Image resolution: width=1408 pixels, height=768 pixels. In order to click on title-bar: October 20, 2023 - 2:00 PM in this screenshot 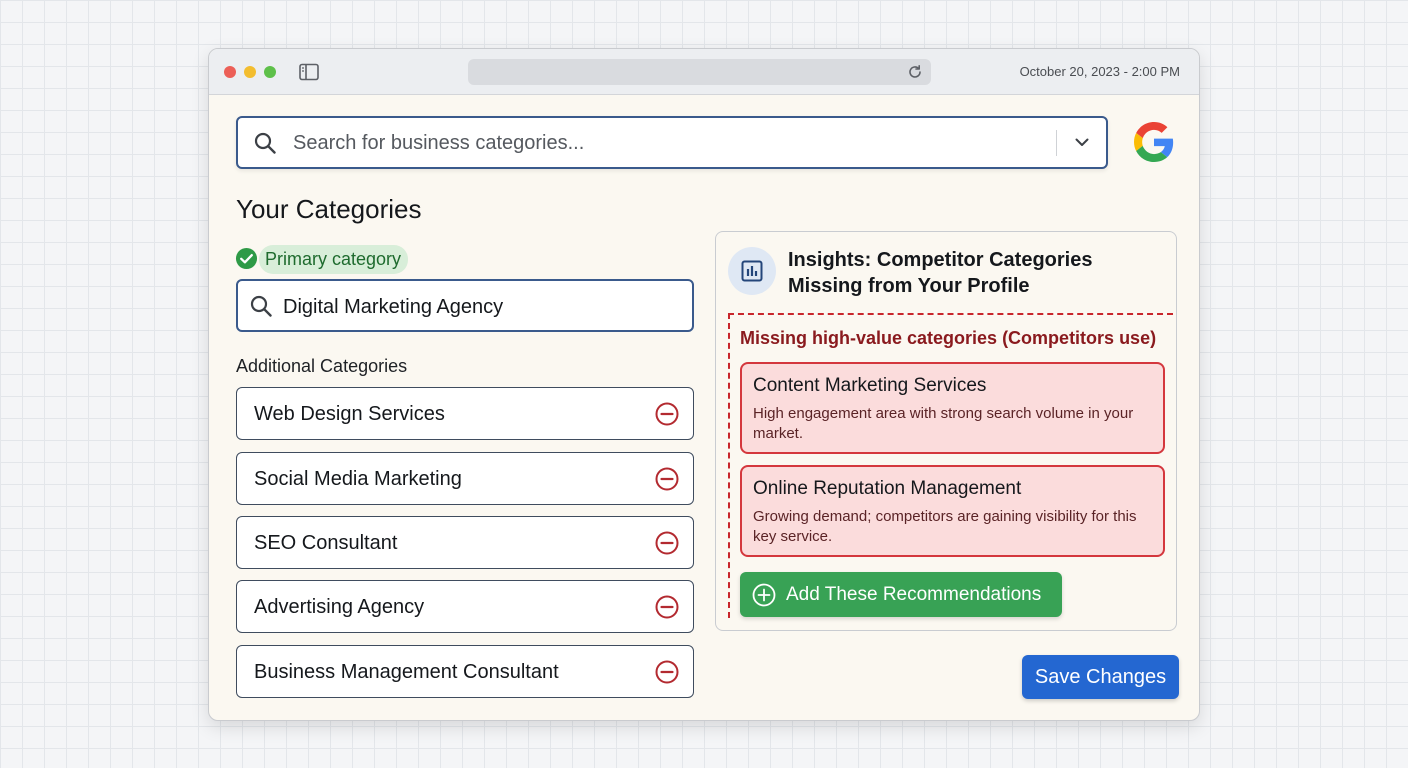, I will do `click(704, 72)`.